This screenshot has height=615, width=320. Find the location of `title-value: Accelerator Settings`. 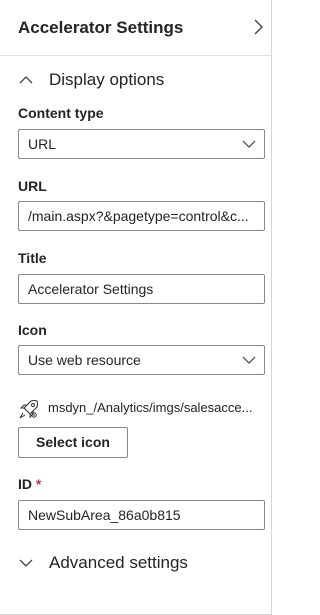

title-value: Accelerator Settings is located at coordinates (91, 289).